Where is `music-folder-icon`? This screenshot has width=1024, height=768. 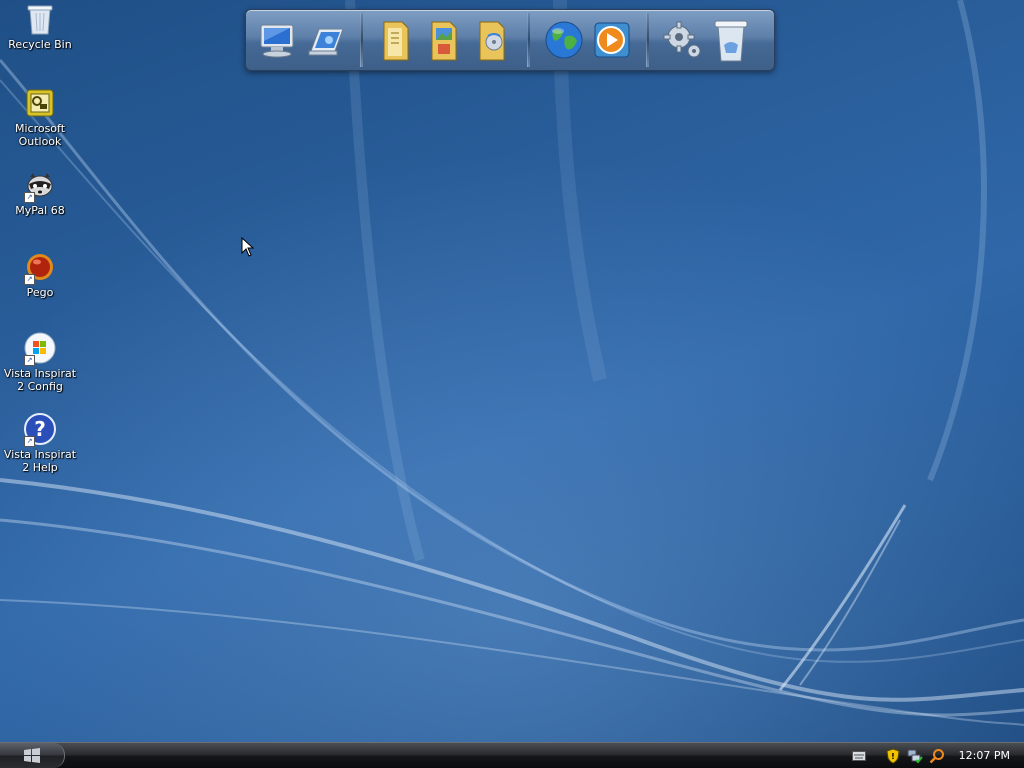
music-folder-icon is located at coordinates (492, 41).